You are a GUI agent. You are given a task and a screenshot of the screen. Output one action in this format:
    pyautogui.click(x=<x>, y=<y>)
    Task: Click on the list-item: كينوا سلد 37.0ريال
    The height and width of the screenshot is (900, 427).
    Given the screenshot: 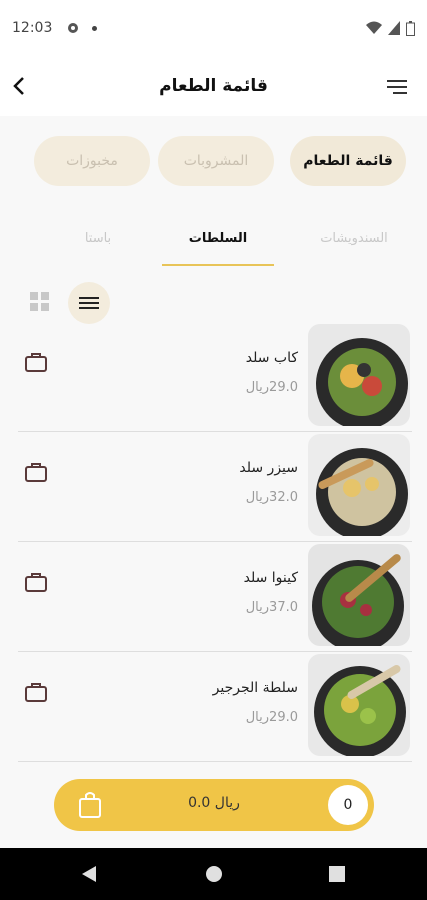 What is the action you would take?
    pyautogui.click(x=215, y=597)
    